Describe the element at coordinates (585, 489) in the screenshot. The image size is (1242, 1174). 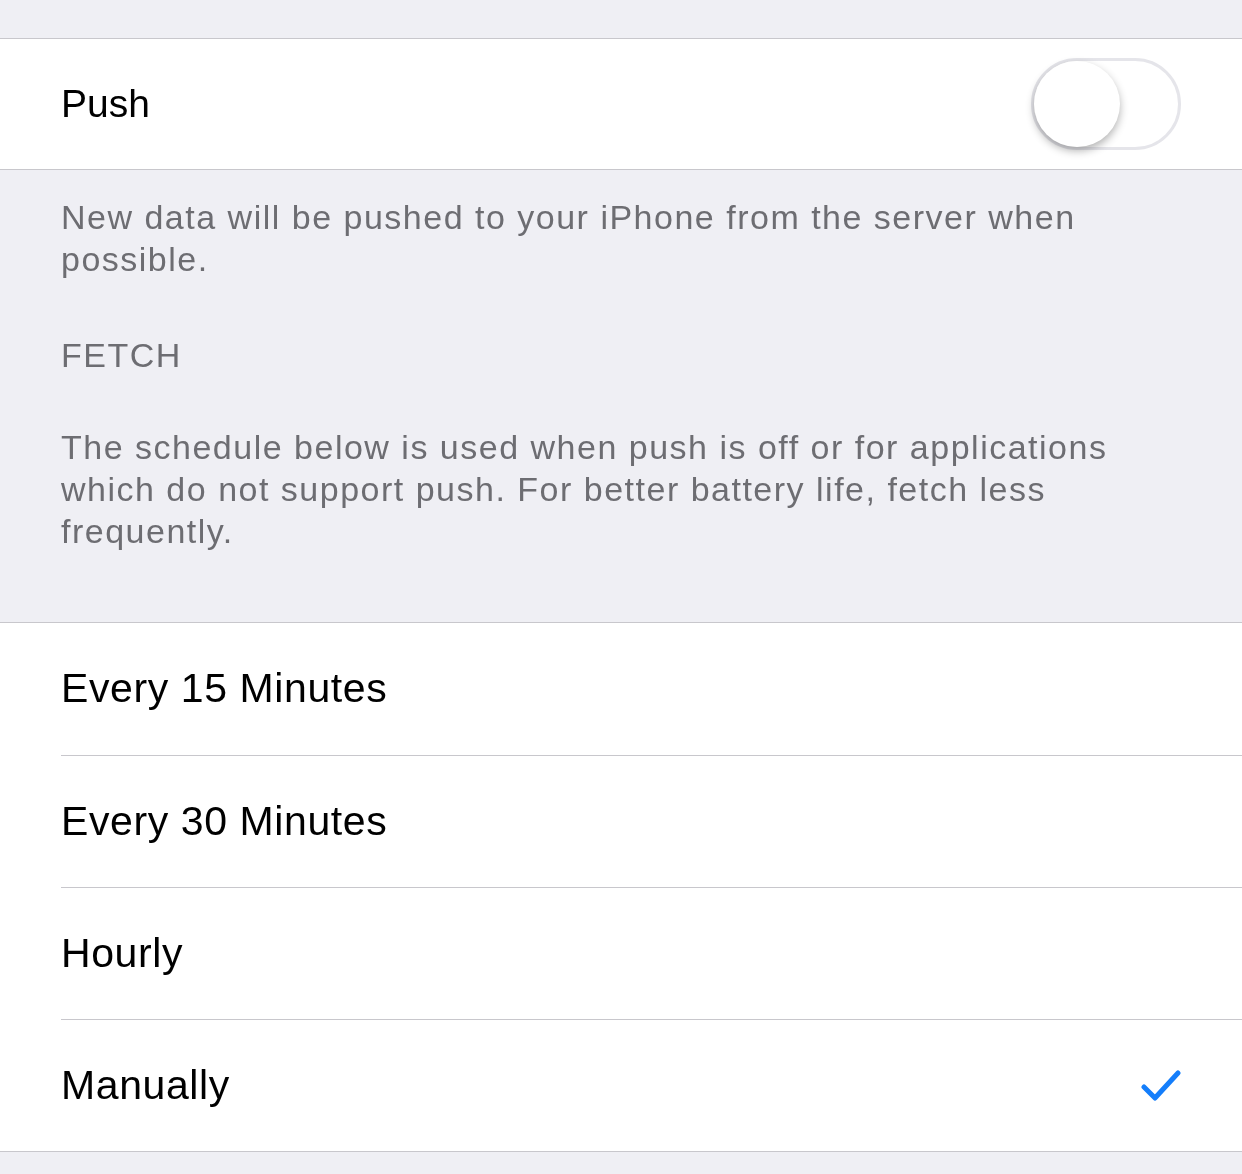
I see `fetch-description: The schedule below is used when push is off or for applications which do not support push. For better battery life, fetch less frequently.` at that location.